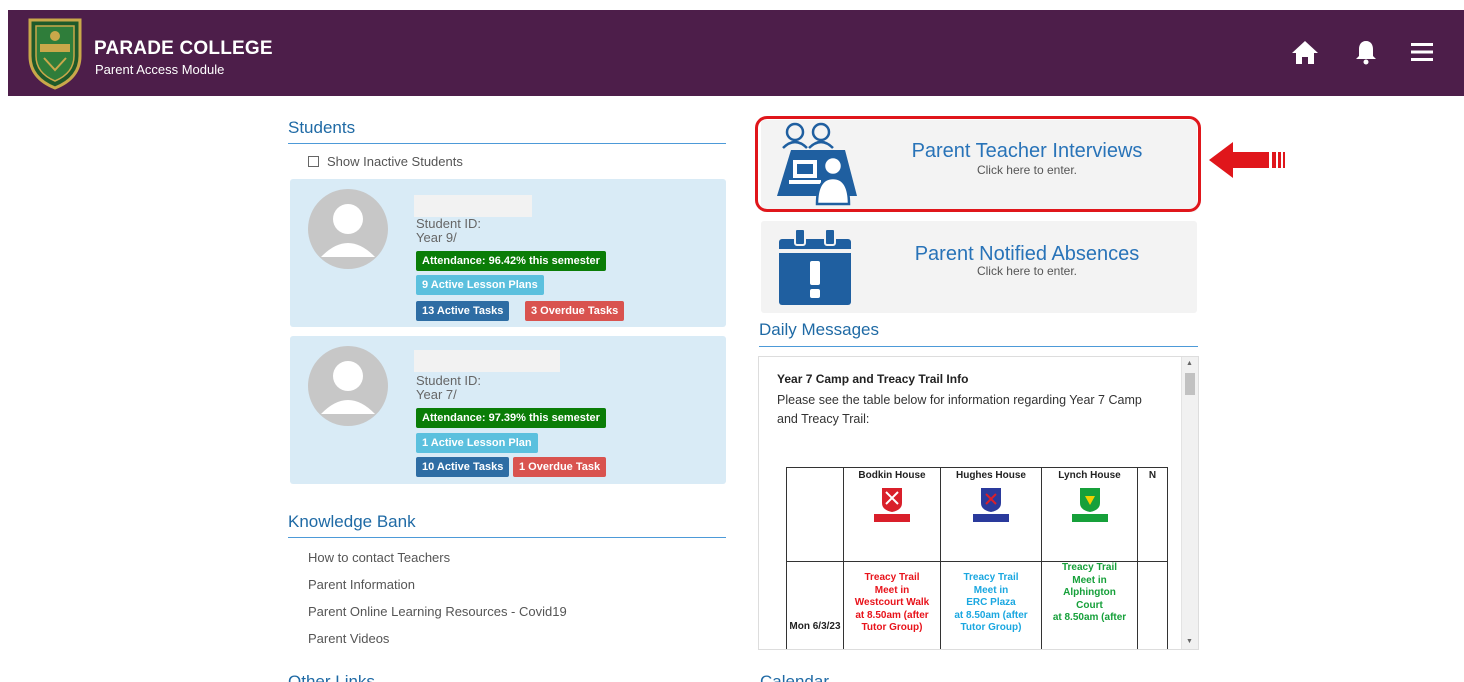 Image resolution: width=1464 pixels, height=682 pixels. Describe the element at coordinates (1247, 160) in the screenshot. I see `pointer-arrow-icon` at that location.